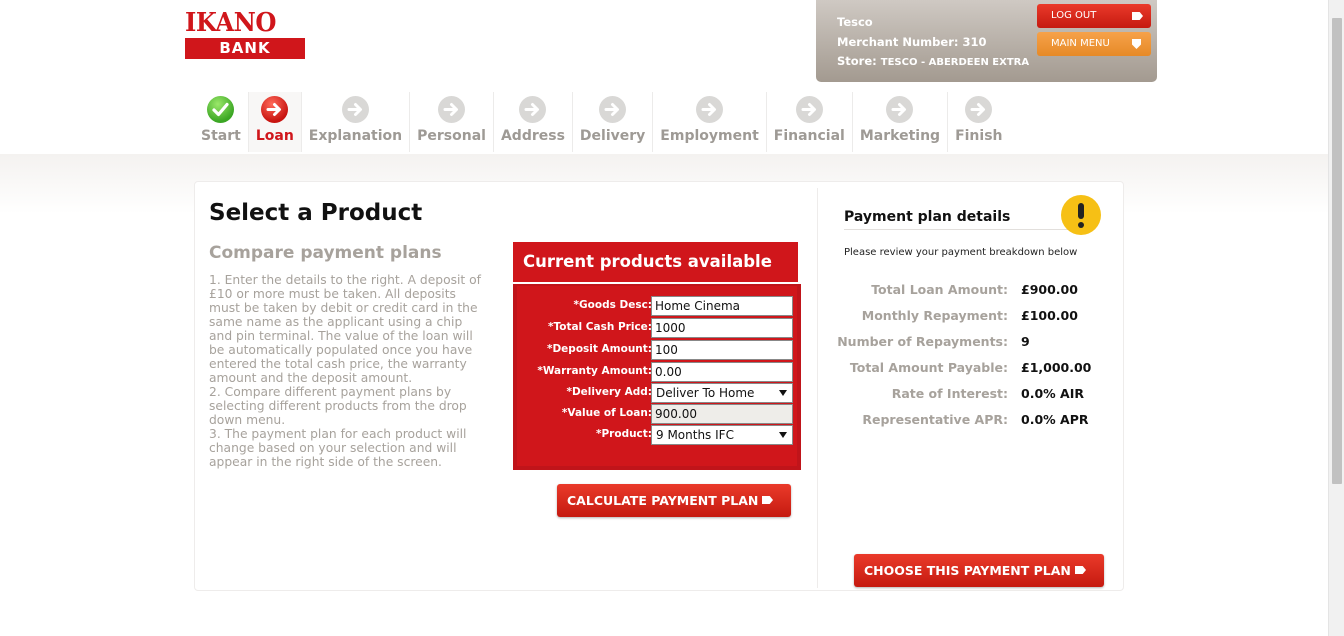 The image size is (1344, 636). What do you see at coordinates (532, 136) in the screenshot?
I see `step-label: Address` at bounding box center [532, 136].